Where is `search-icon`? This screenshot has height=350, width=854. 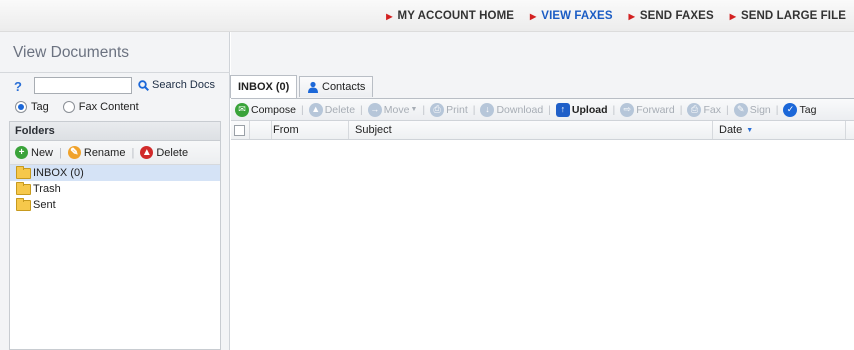 search-icon is located at coordinates (143, 85).